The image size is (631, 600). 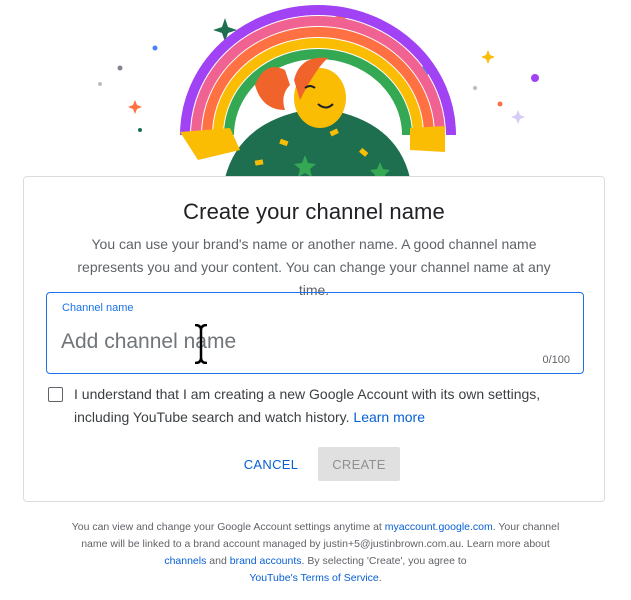 What do you see at coordinates (314, 211) in the screenshot?
I see `dialog-title: Create your channel name` at bounding box center [314, 211].